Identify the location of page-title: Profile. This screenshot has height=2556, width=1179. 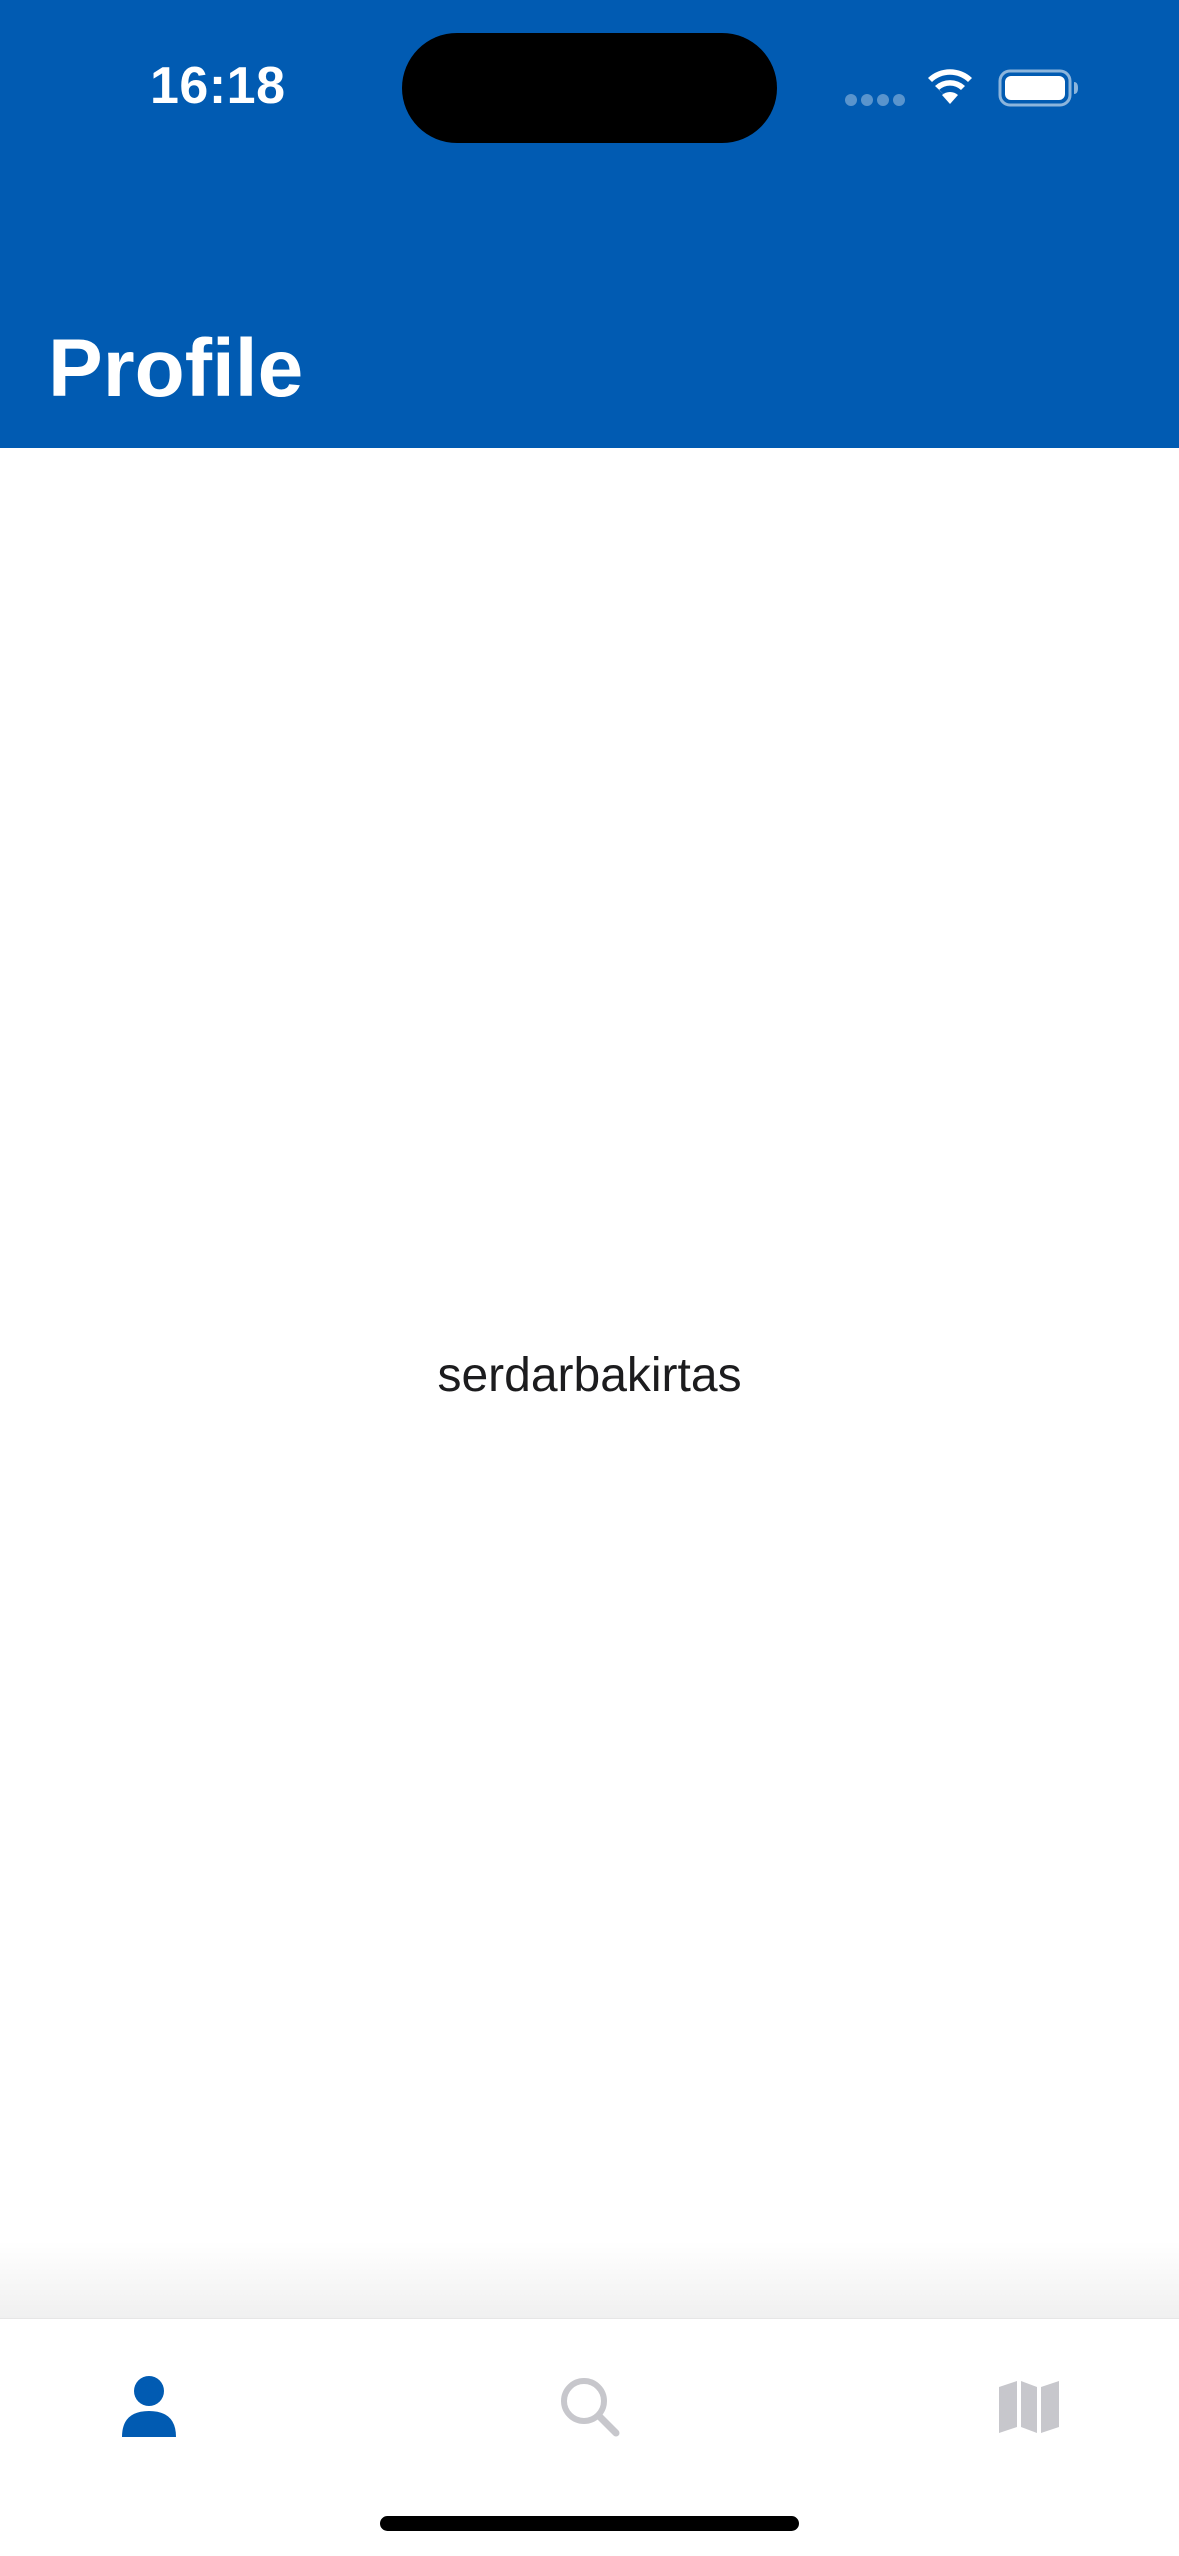
(176, 368).